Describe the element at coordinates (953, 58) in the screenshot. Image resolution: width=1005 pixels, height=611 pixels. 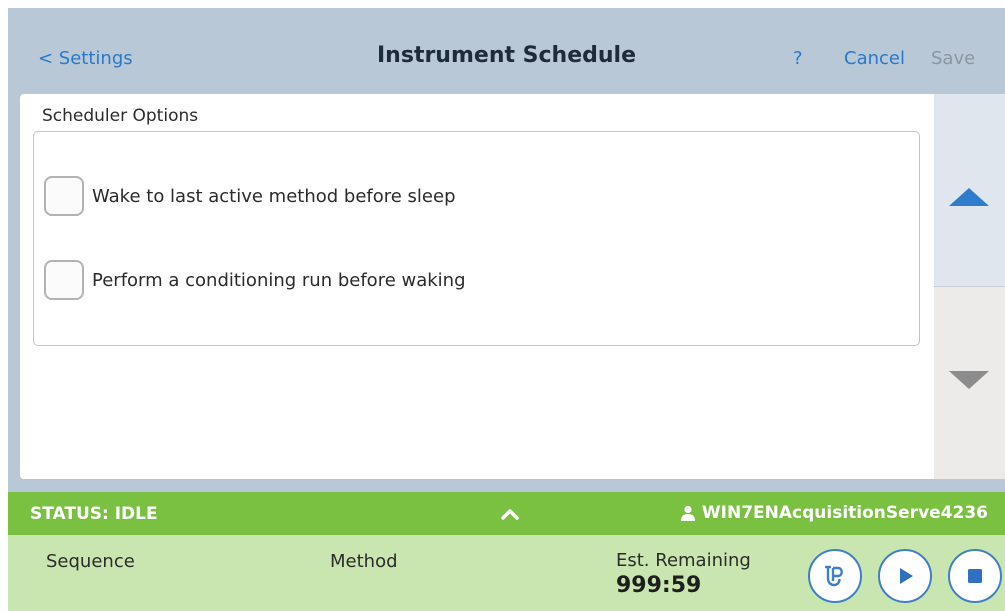
I see `save-button: Save` at that location.